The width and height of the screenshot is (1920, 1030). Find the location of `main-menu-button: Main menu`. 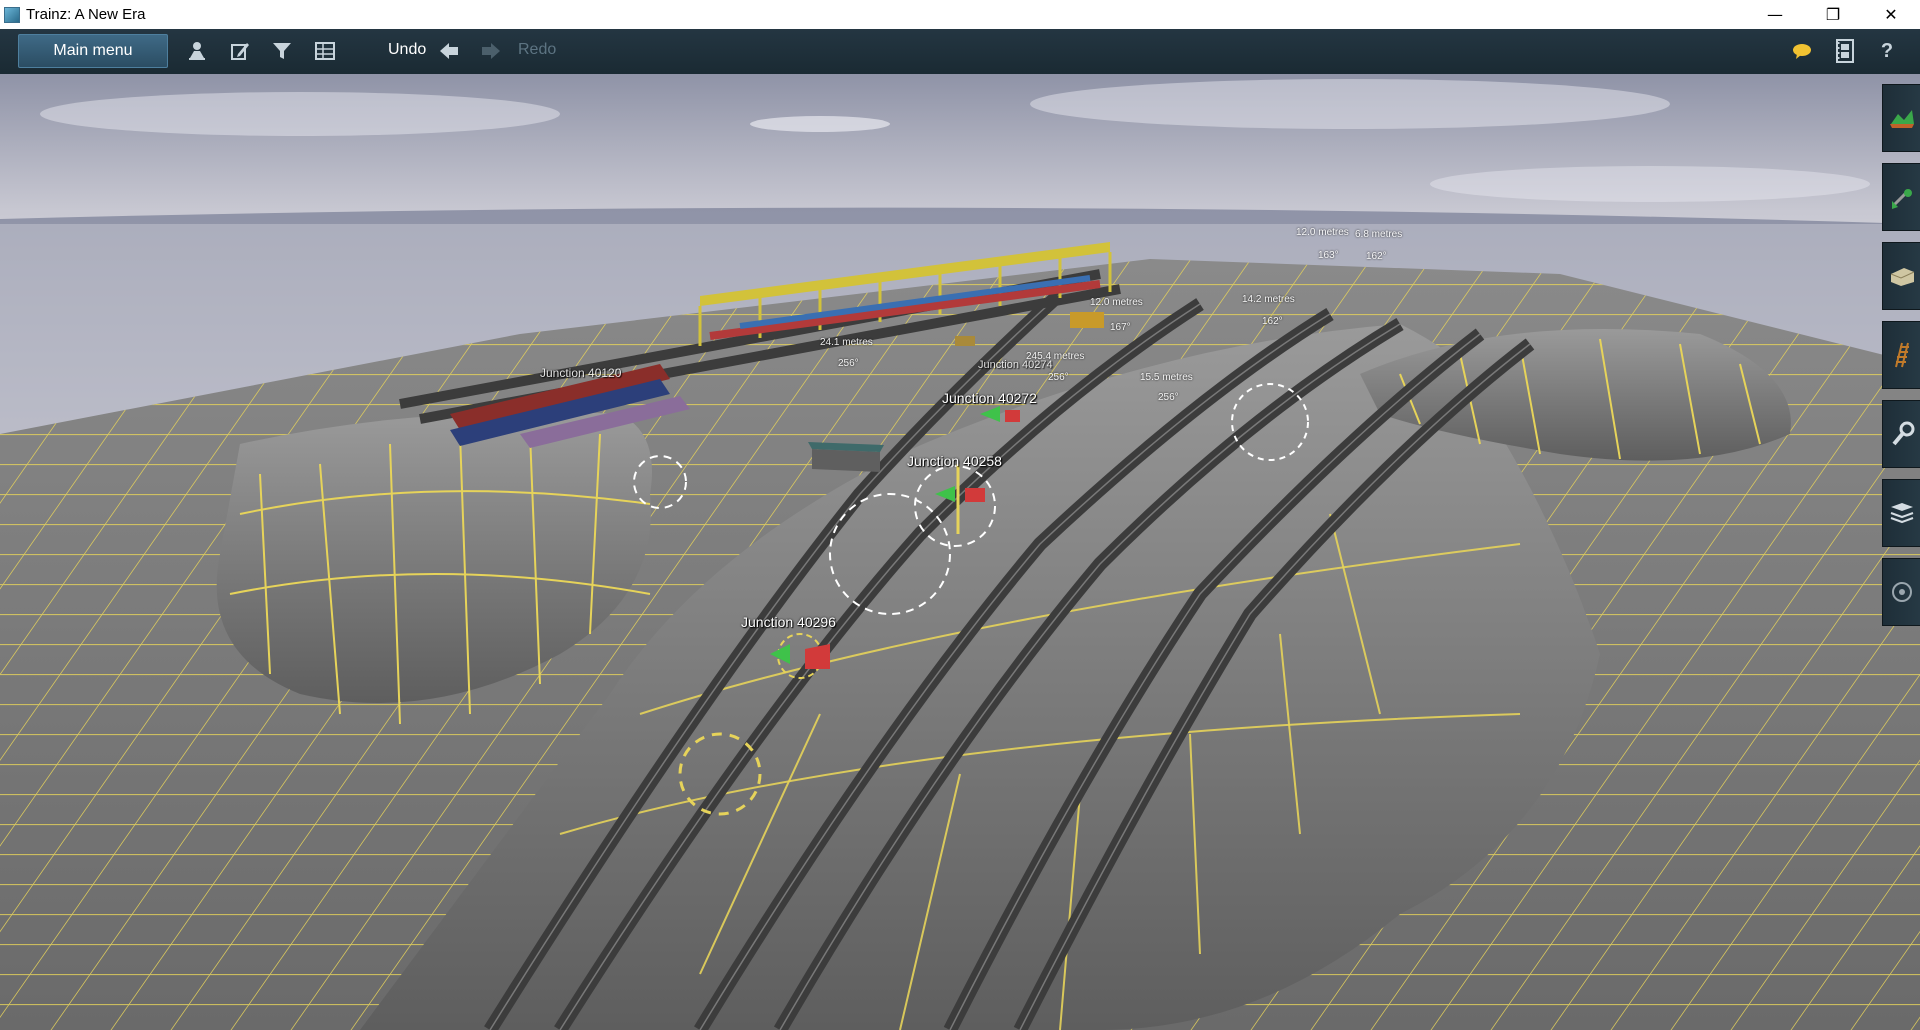

main-menu-button: Main menu is located at coordinates (93, 51).